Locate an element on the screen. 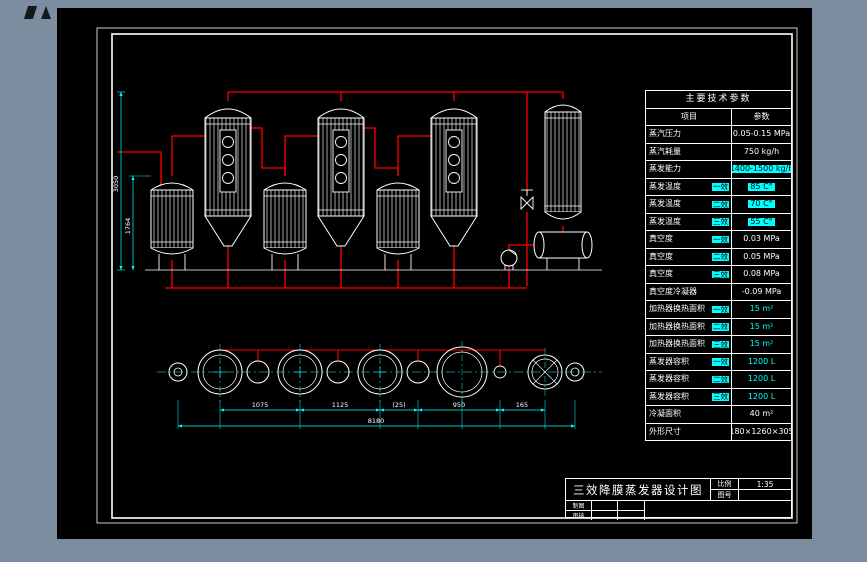  dim-seg5: 165 is located at coordinates (522, 405).